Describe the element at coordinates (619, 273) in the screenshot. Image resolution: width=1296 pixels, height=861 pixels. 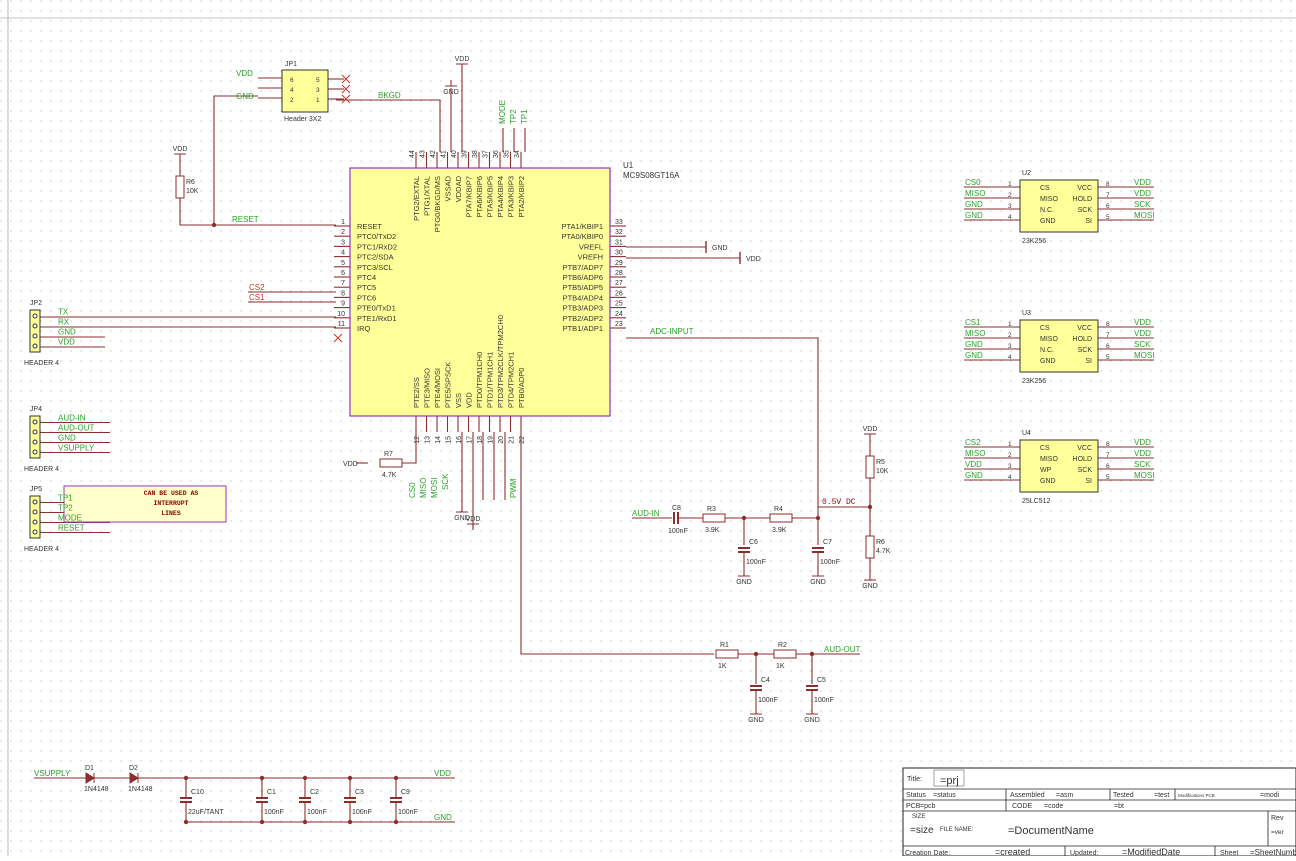
I see `pin-number: 28` at that location.